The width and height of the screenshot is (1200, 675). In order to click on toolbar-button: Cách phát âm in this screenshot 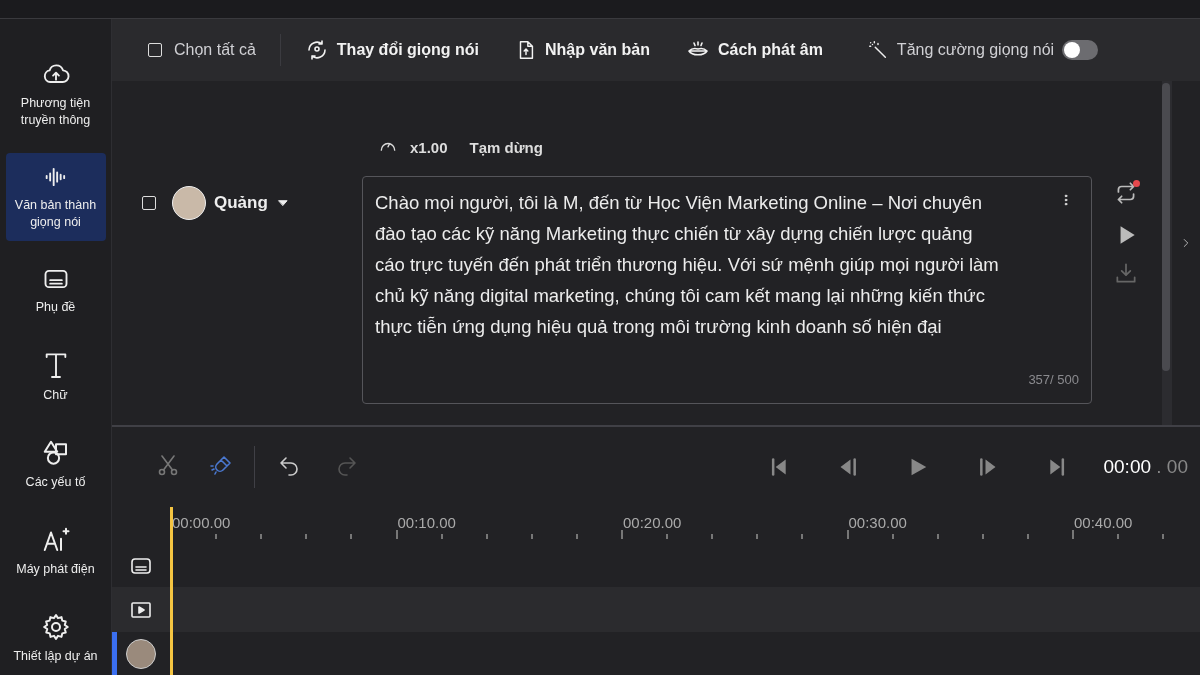, I will do `click(754, 50)`.